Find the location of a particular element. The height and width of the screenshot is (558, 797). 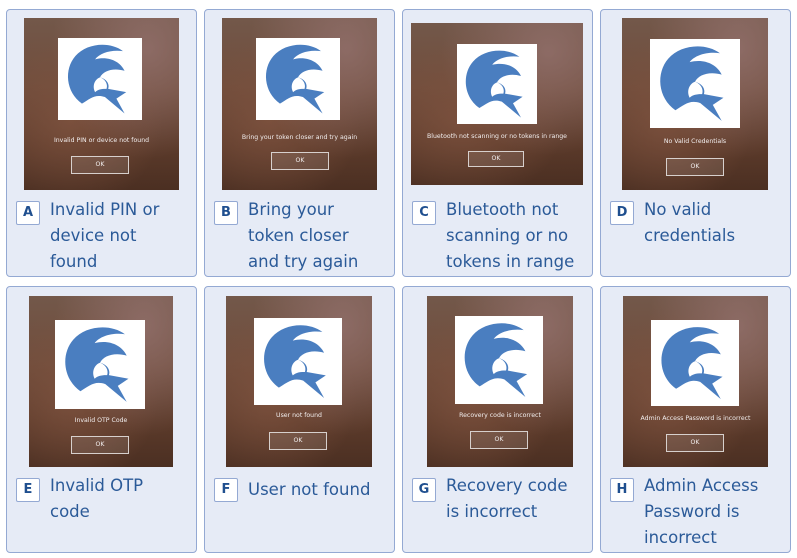

letter-badge: F is located at coordinates (226, 490).